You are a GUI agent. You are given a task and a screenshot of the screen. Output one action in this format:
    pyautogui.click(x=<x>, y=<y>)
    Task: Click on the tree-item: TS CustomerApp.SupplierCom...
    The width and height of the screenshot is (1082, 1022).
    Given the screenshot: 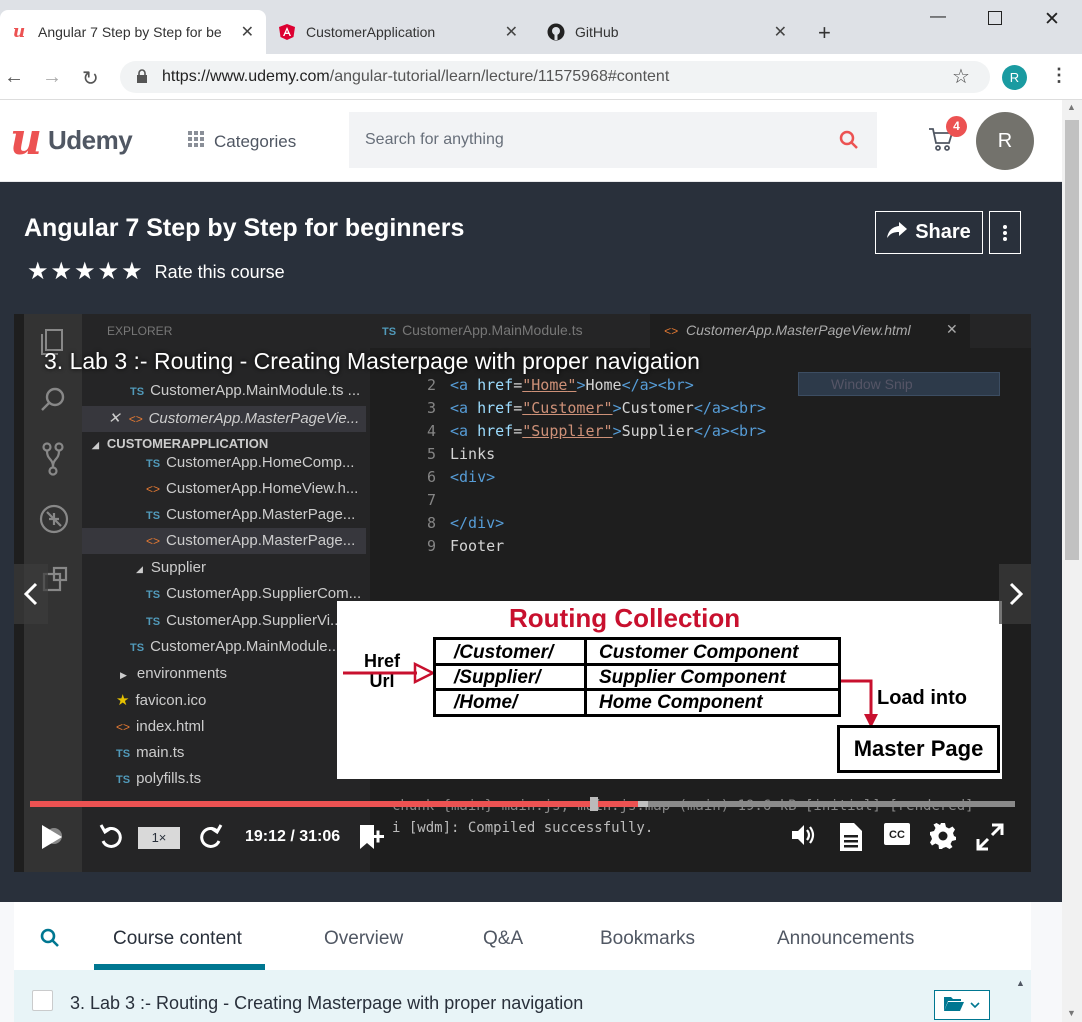 What is the action you would take?
    pyautogui.click(x=254, y=593)
    